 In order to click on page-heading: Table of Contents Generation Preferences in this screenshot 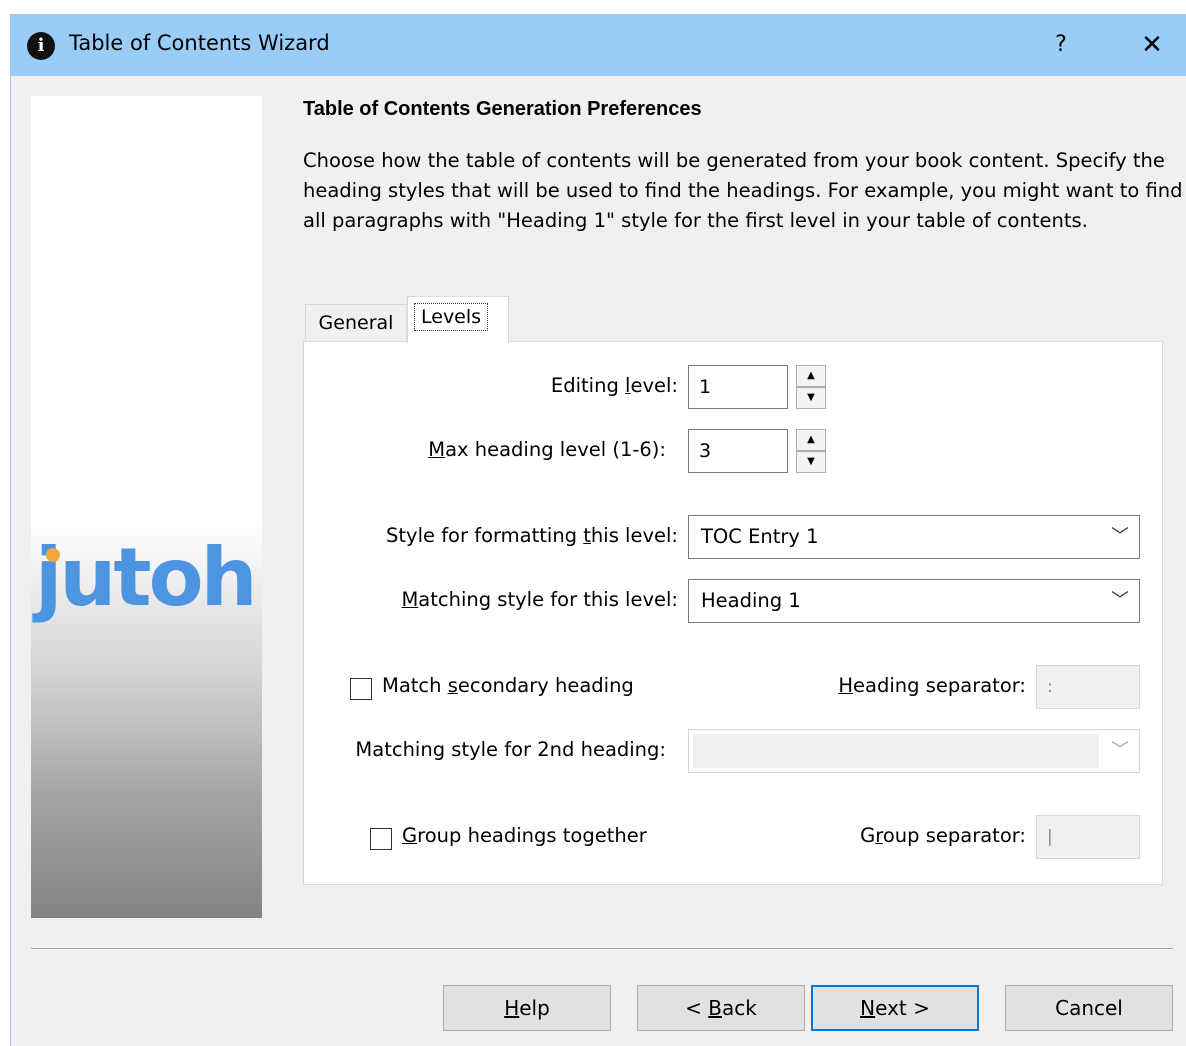, I will do `click(502, 109)`.